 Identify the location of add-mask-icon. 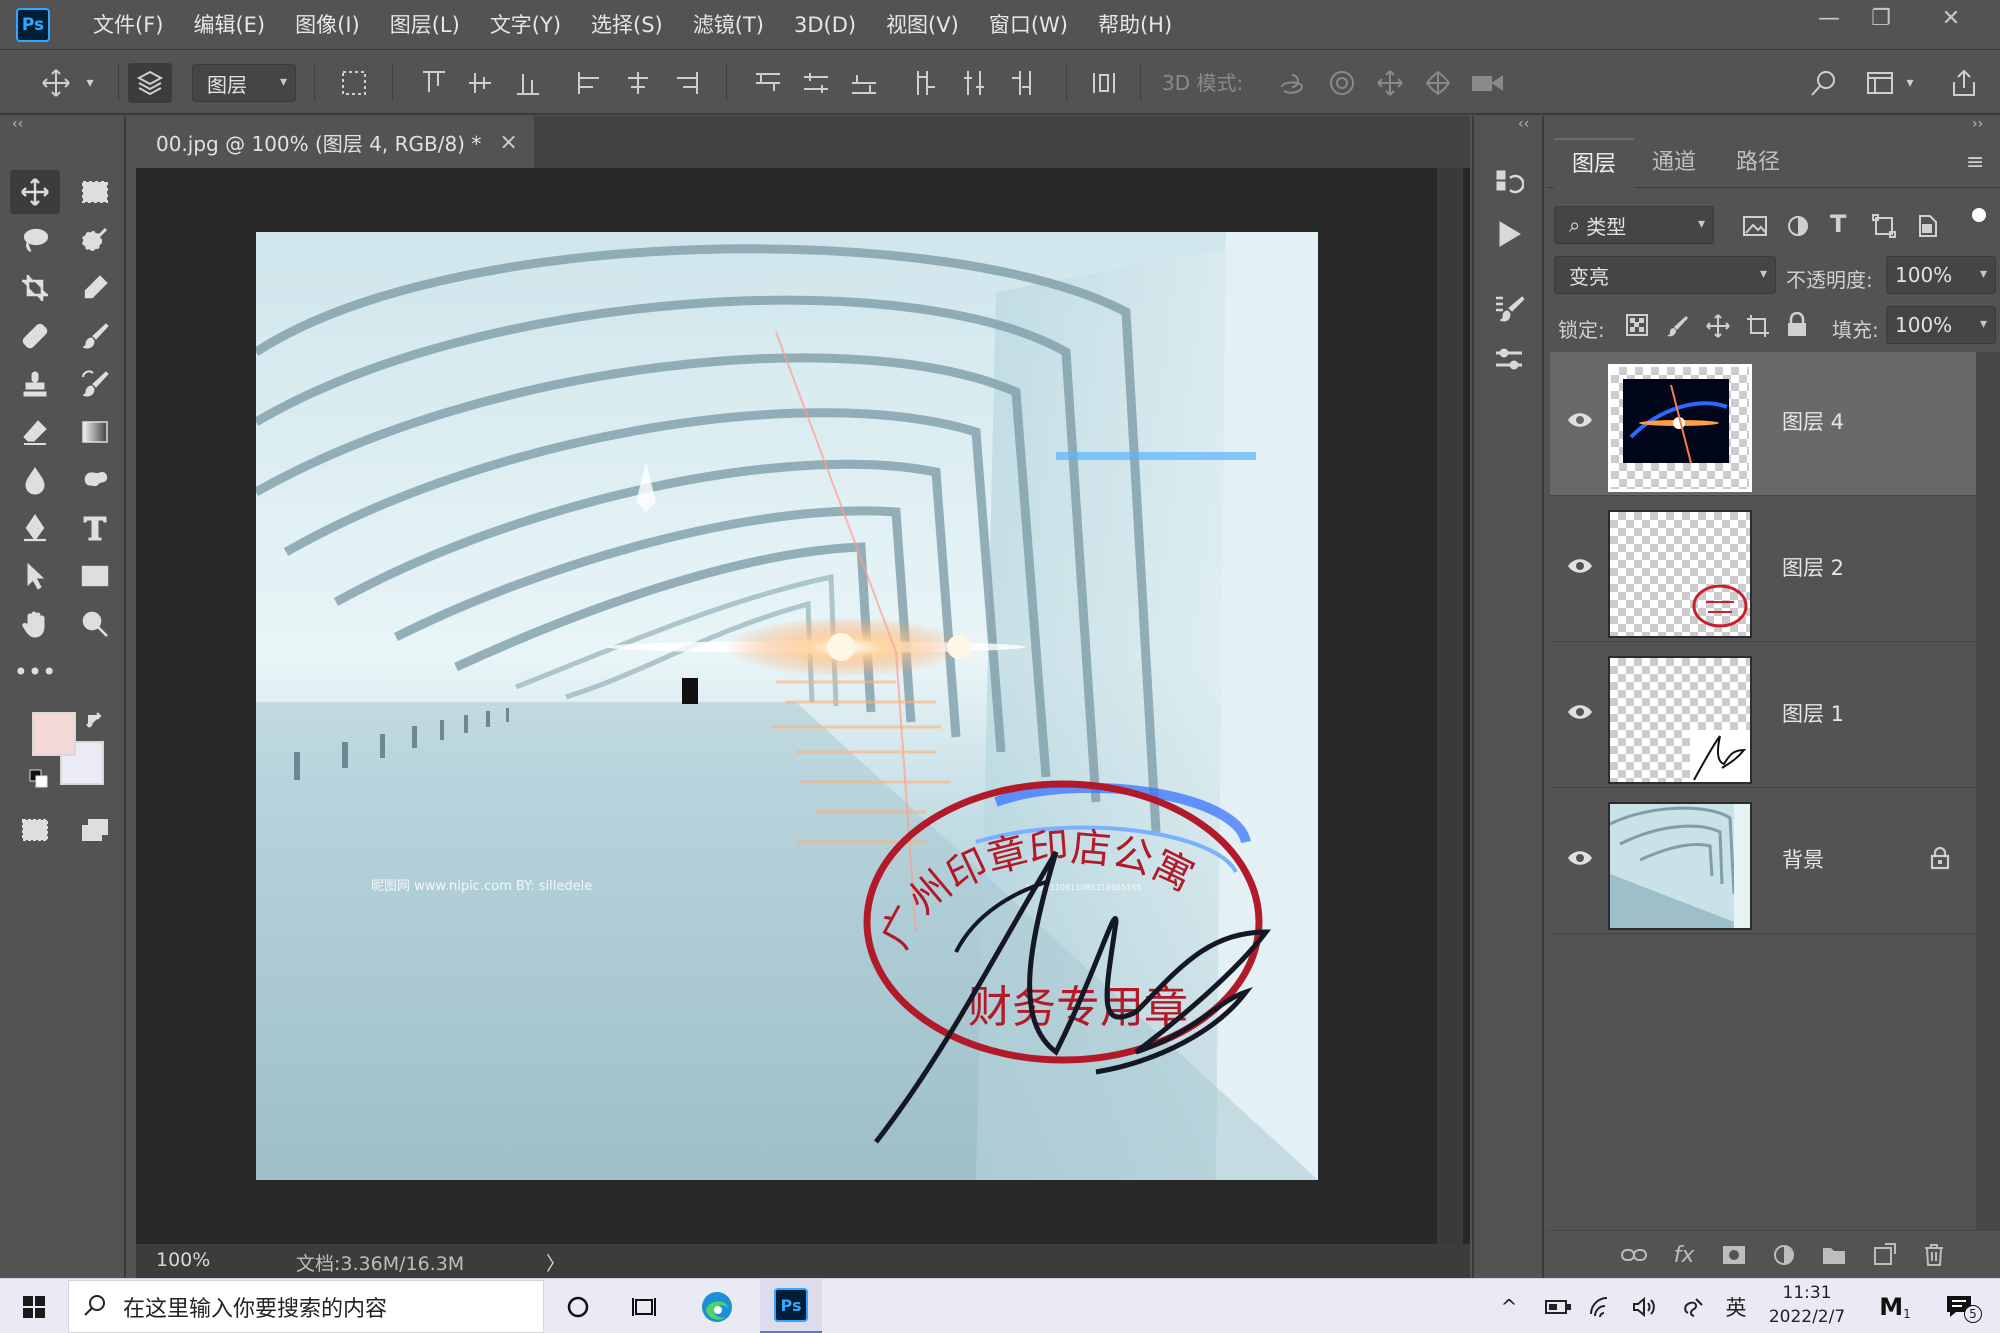
(1734, 1255).